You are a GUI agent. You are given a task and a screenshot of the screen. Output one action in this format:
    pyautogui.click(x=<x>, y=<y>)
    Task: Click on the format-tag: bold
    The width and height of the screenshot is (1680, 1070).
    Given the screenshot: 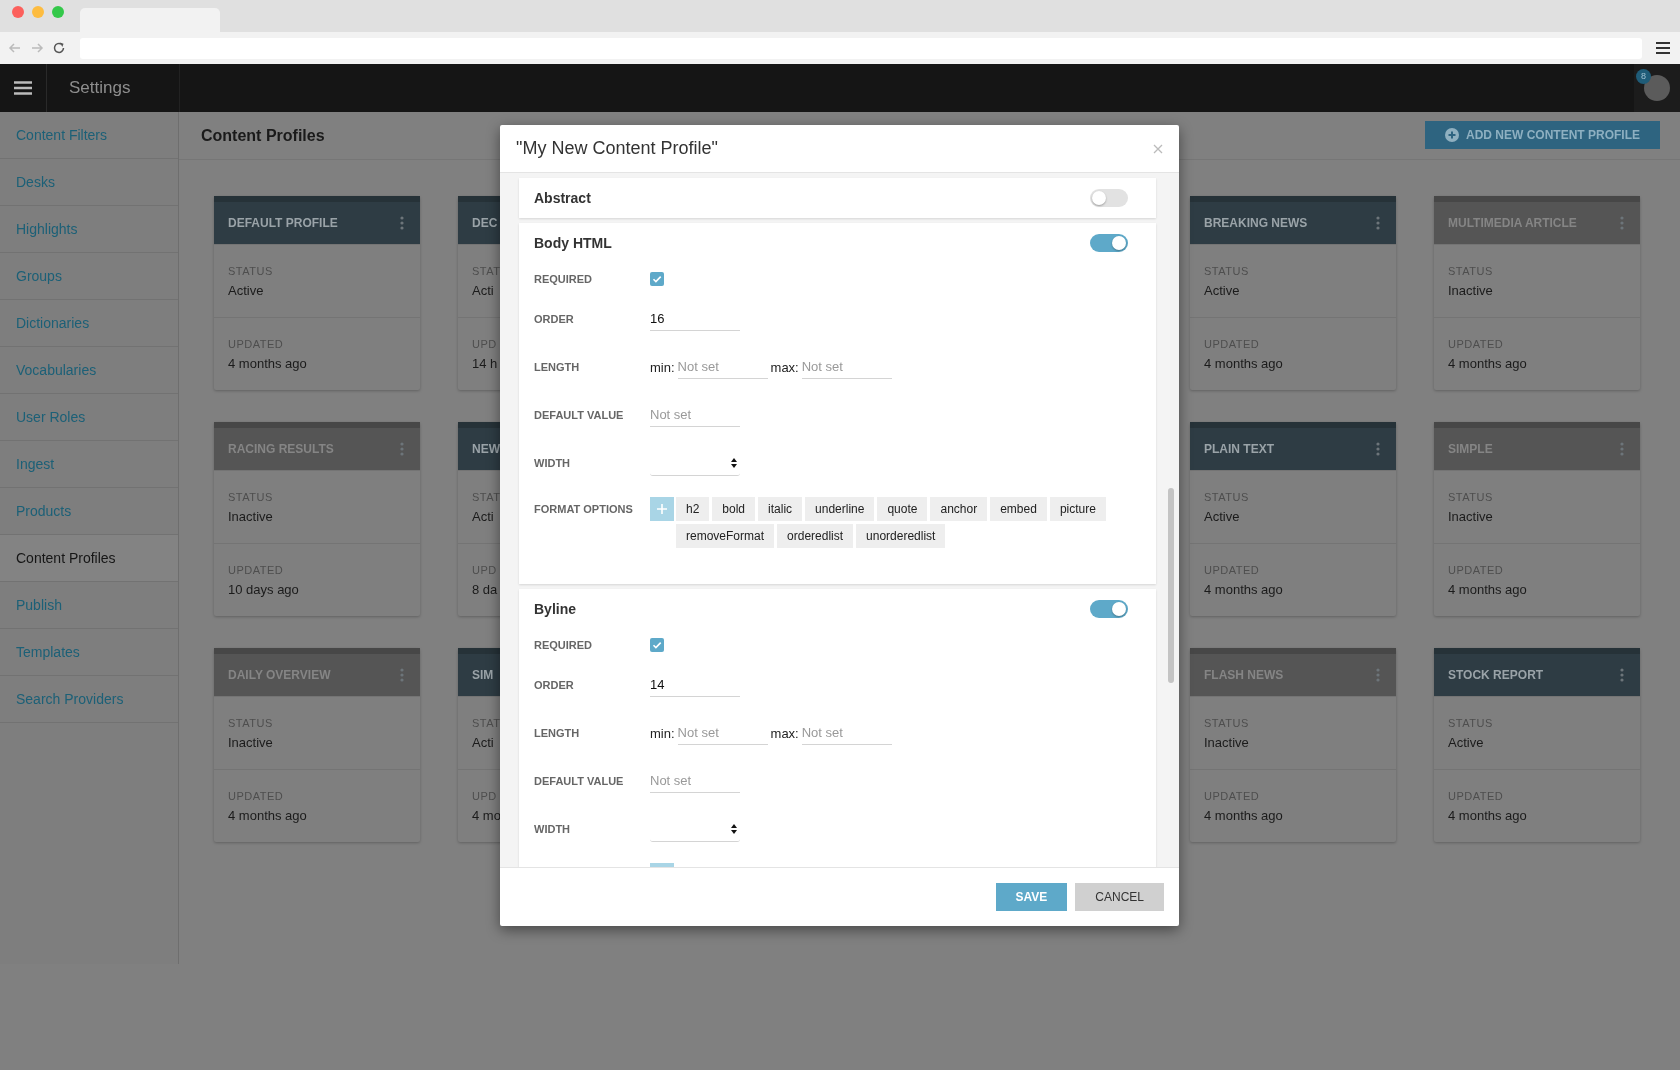 What is the action you would take?
    pyautogui.click(x=734, y=509)
    